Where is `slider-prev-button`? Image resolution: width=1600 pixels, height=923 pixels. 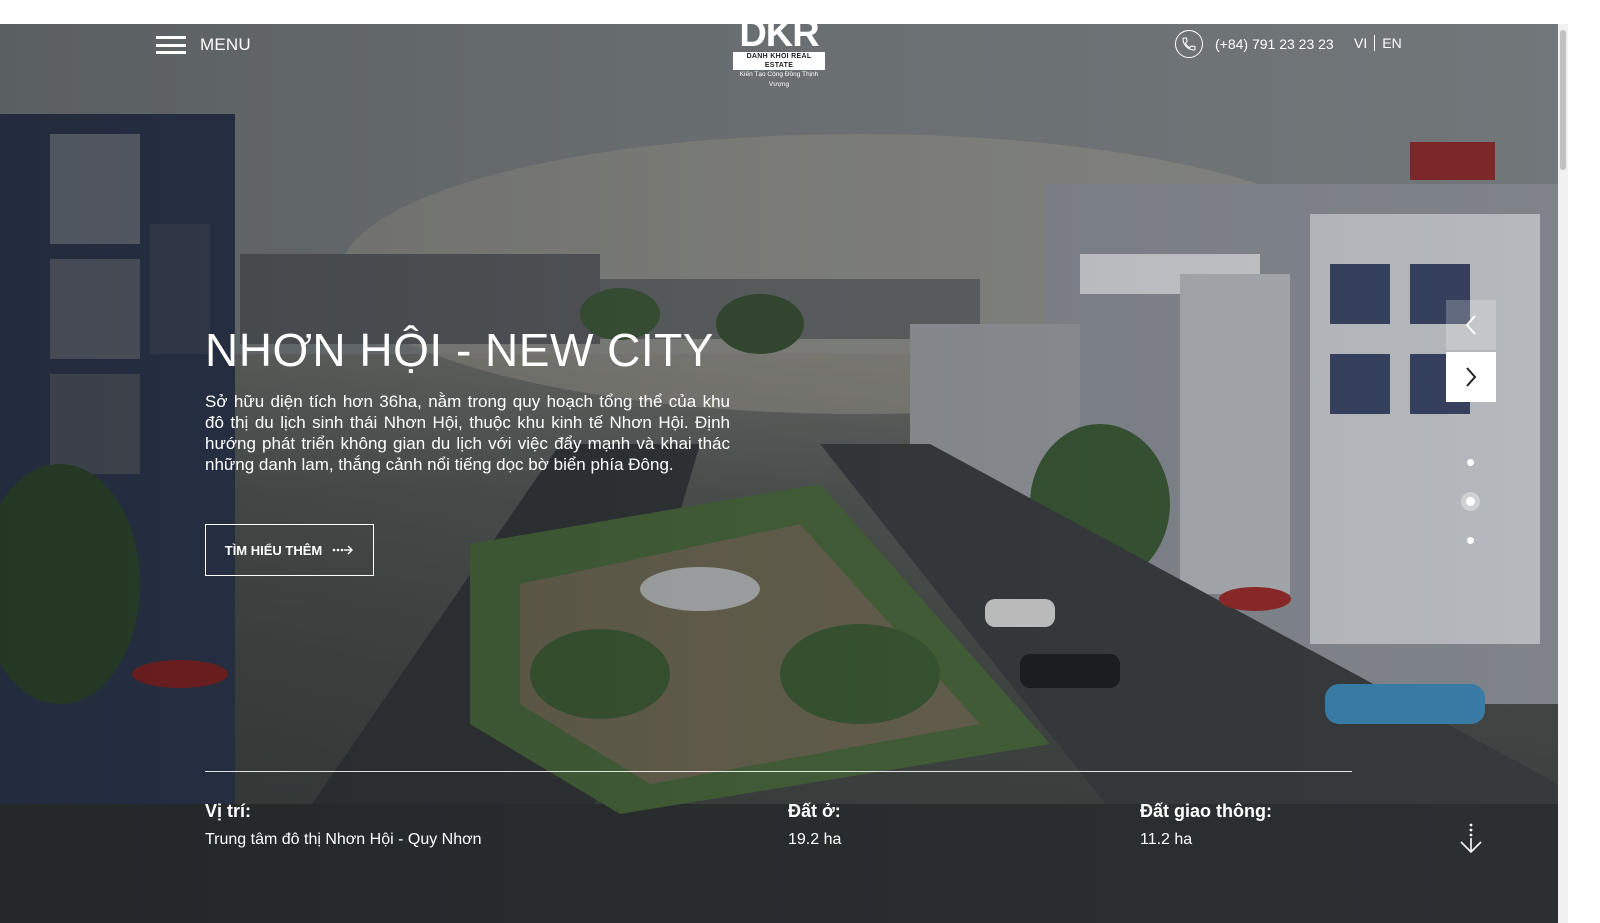
slider-prev-button is located at coordinates (1471, 325).